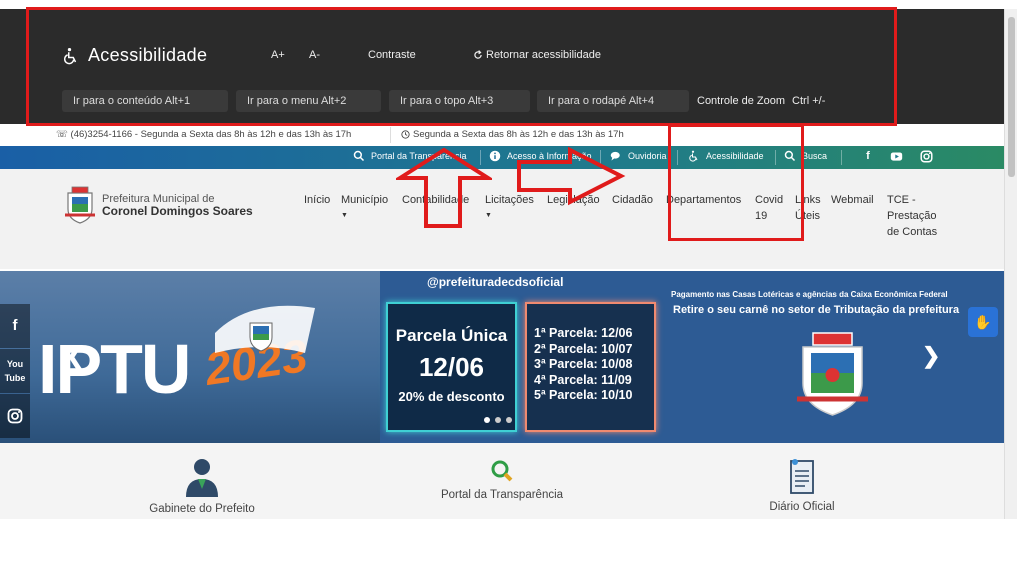  I want to click on banner-iptu-text: IPTU, so click(114, 369).